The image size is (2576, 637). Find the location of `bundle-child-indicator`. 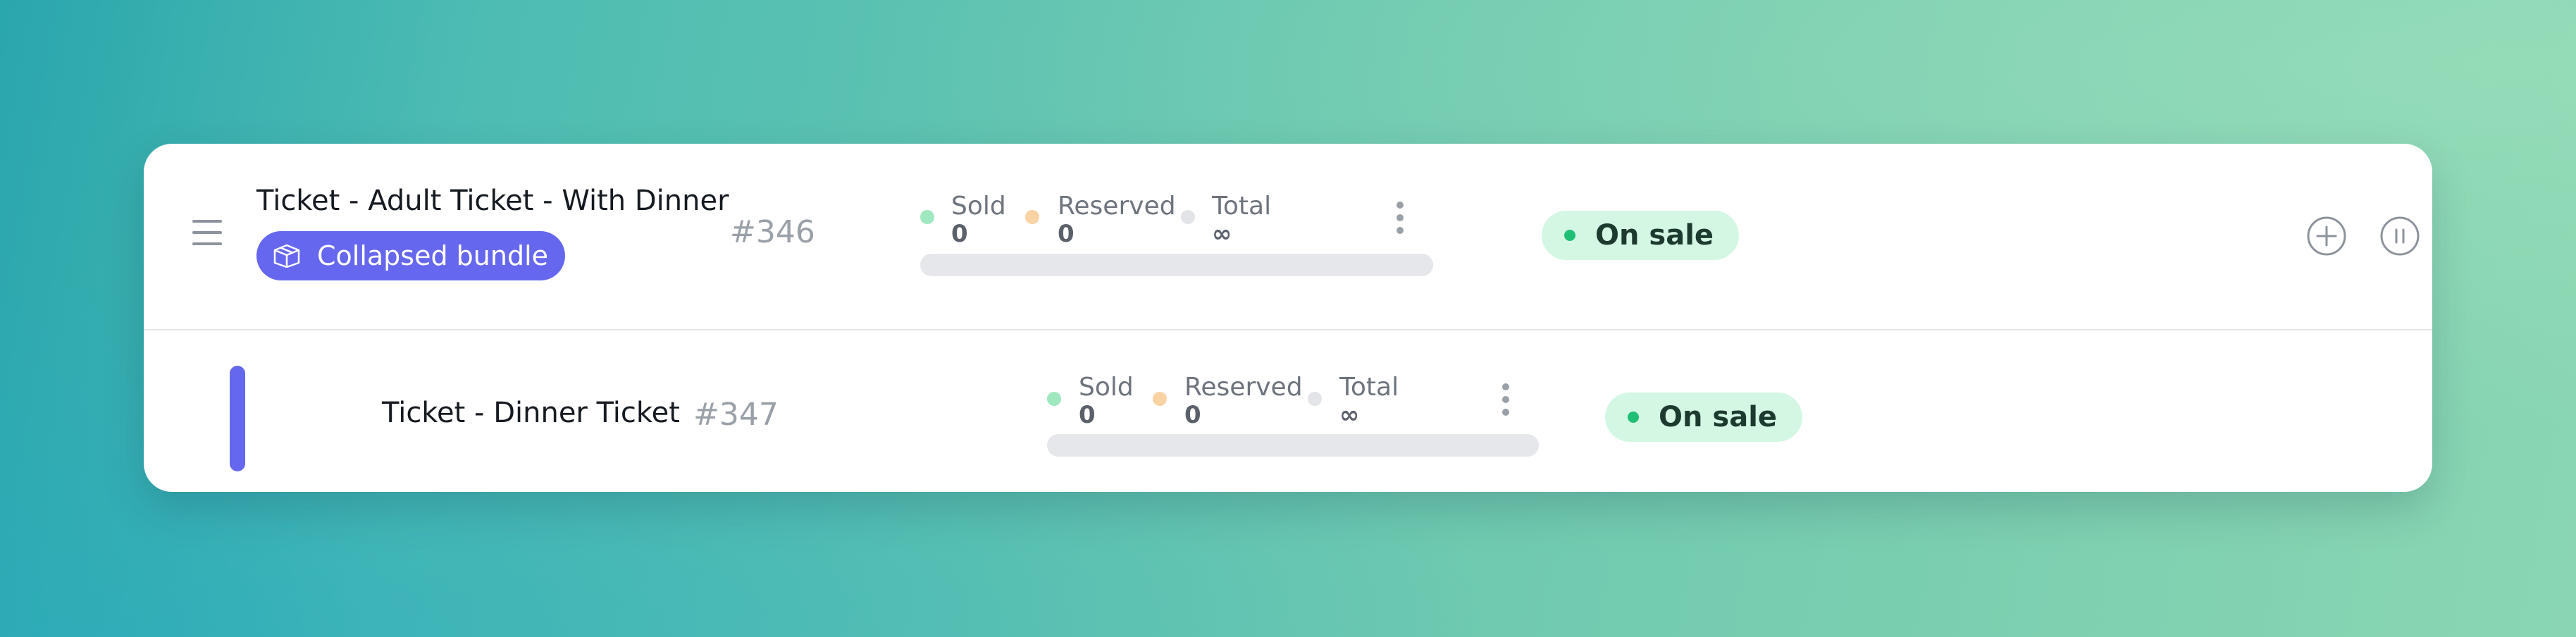

bundle-child-indicator is located at coordinates (237, 418).